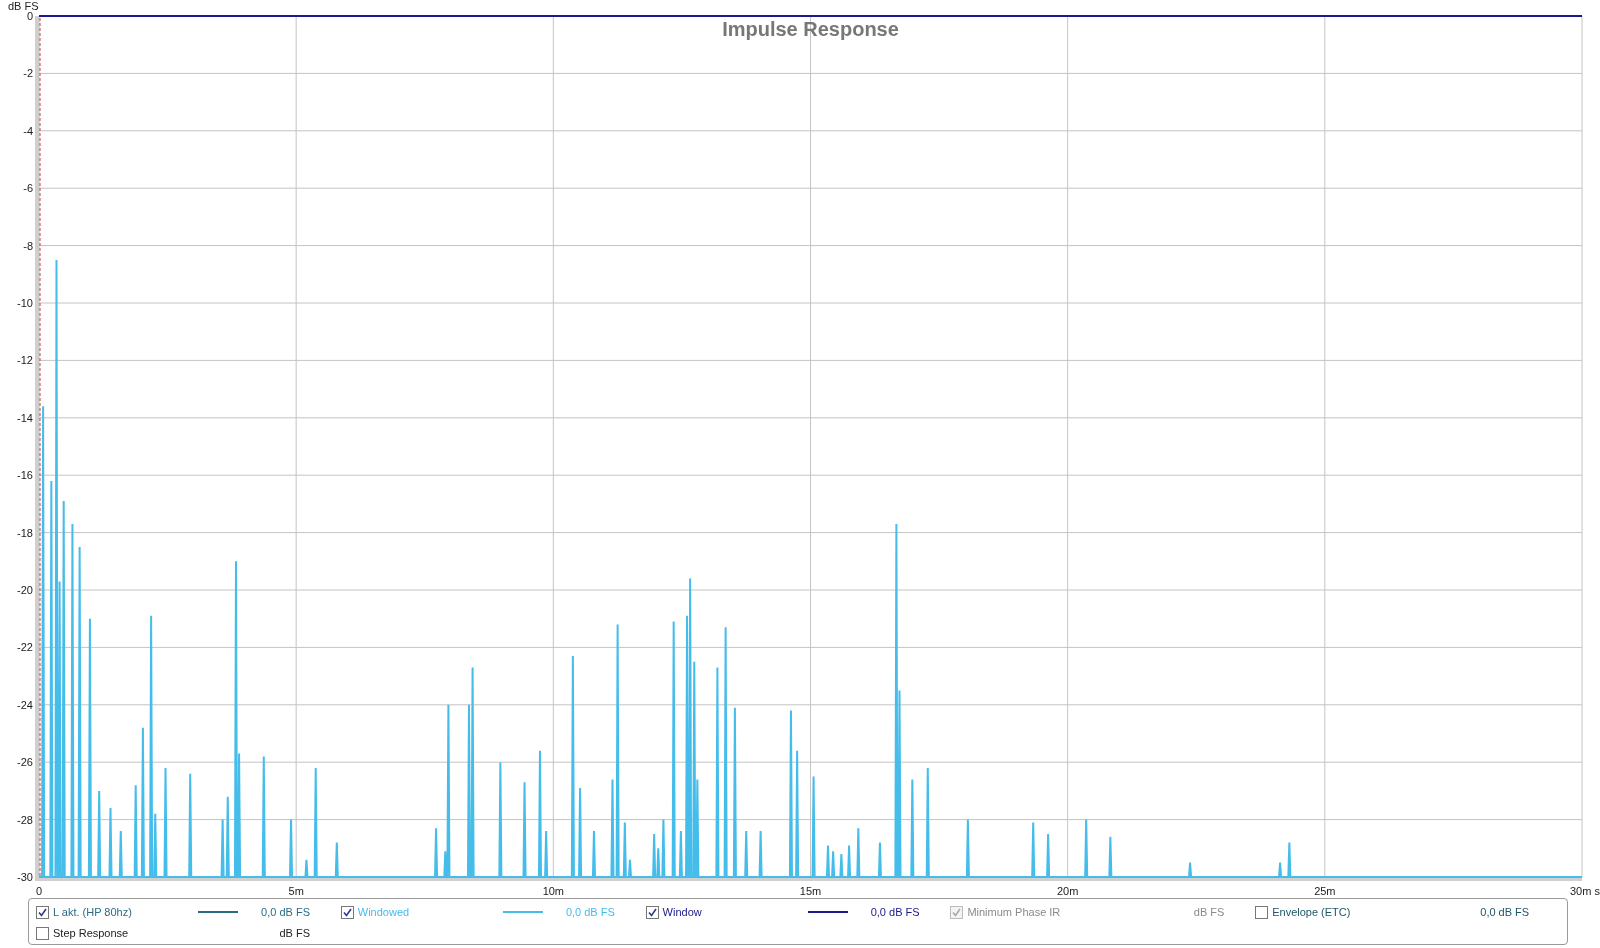 Image resolution: width=1600 pixels, height=948 pixels. What do you see at coordinates (91, 933) in the screenshot?
I see `legend-label: Step Response` at bounding box center [91, 933].